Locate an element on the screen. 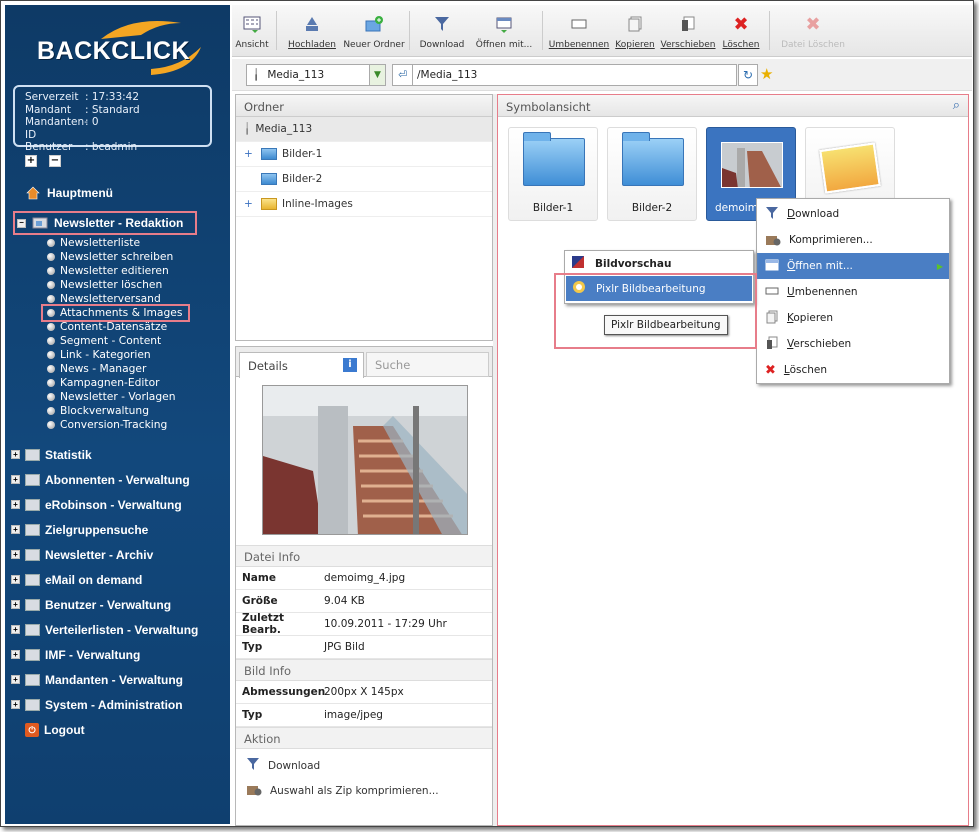 Image resolution: width=979 pixels, height=832 pixels. context-move: Verschieben is located at coordinates (853, 344).